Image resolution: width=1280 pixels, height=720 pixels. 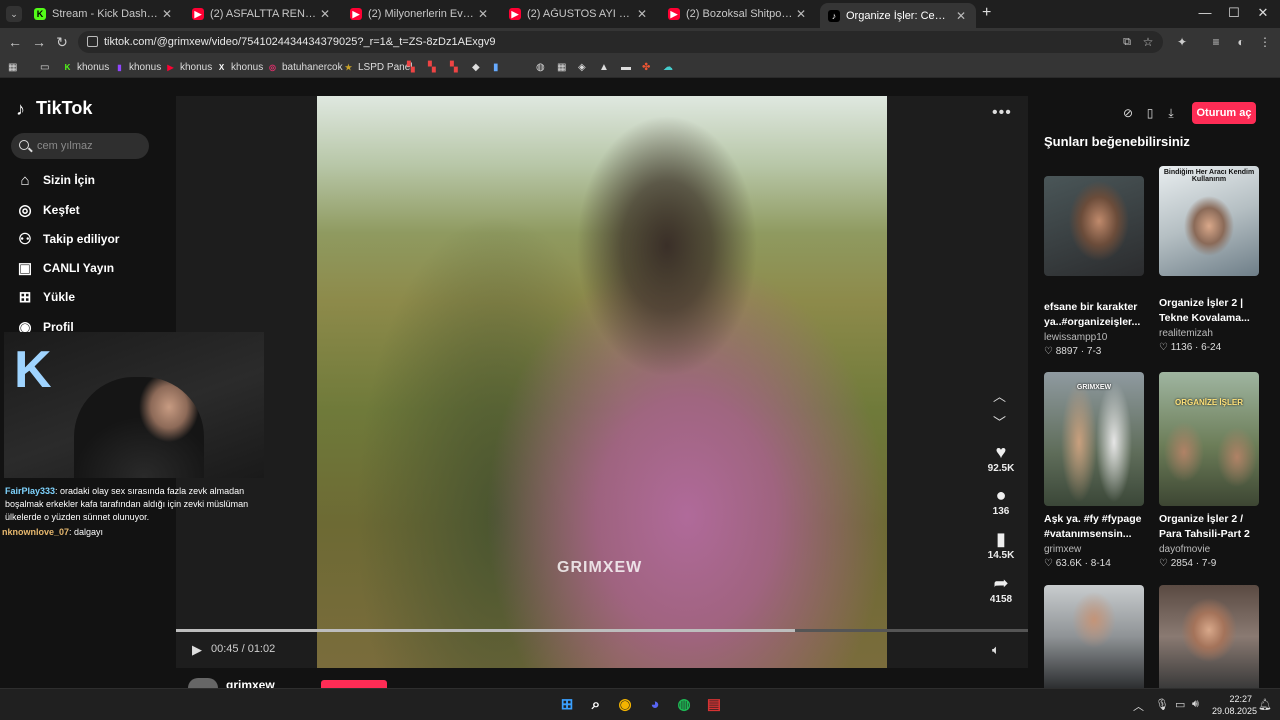 What do you see at coordinates (47, 210) in the screenshot?
I see `sidebar-nav-item: ◎ Keşfet` at bounding box center [47, 210].